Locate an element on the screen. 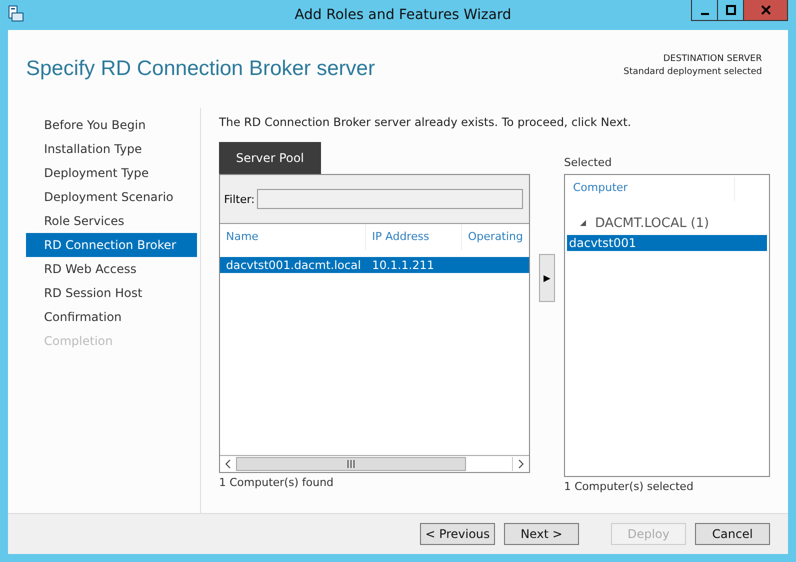 The height and width of the screenshot is (562, 796). wizard-step: Role Services is located at coordinates (111, 221).